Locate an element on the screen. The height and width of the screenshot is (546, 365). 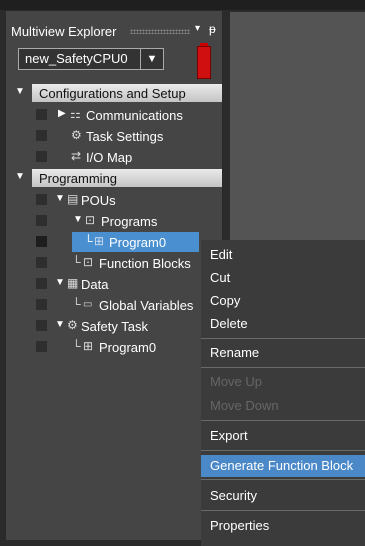
menu-item-label: Cut is located at coordinates (220, 277).